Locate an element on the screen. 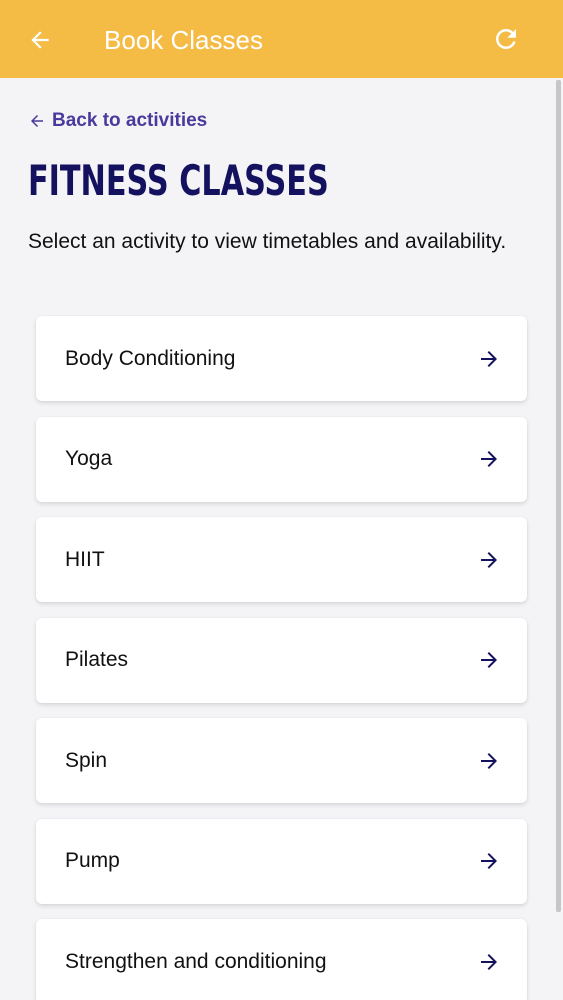 This screenshot has width=563, height=1000. back-to-activities-link: Back to activities is located at coordinates (117, 121).